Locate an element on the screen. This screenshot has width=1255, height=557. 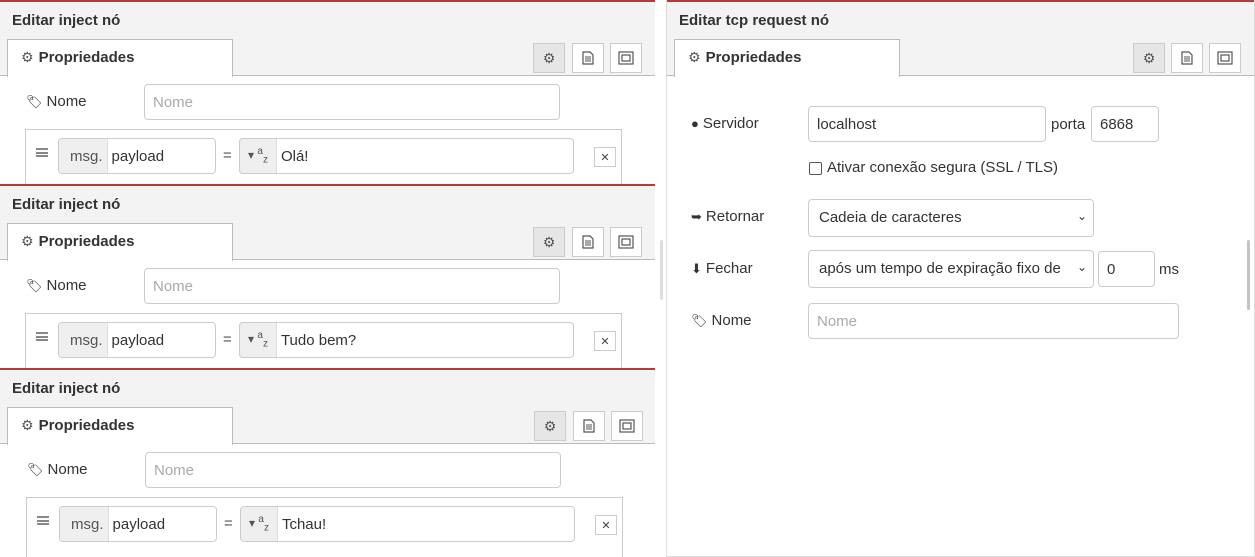
server-input: localhost is located at coordinates (927, 124).